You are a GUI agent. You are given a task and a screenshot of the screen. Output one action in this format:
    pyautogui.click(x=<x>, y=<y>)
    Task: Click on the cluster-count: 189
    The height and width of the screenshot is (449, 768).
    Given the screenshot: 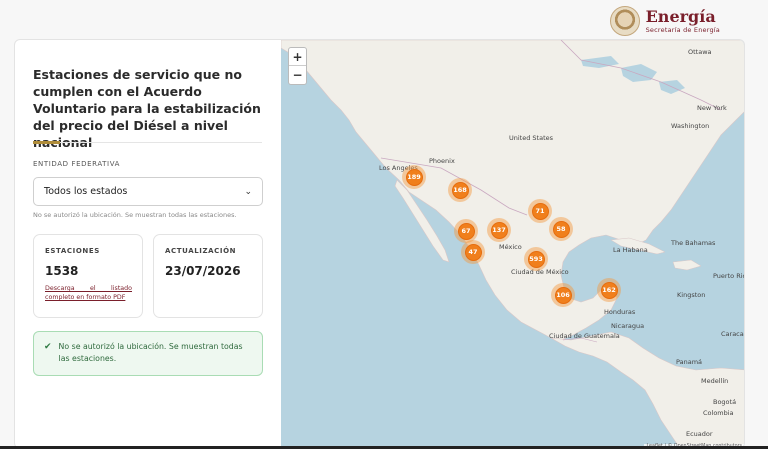 What is the action you would take?
    pyautogui.click(x=414, y=177)
    